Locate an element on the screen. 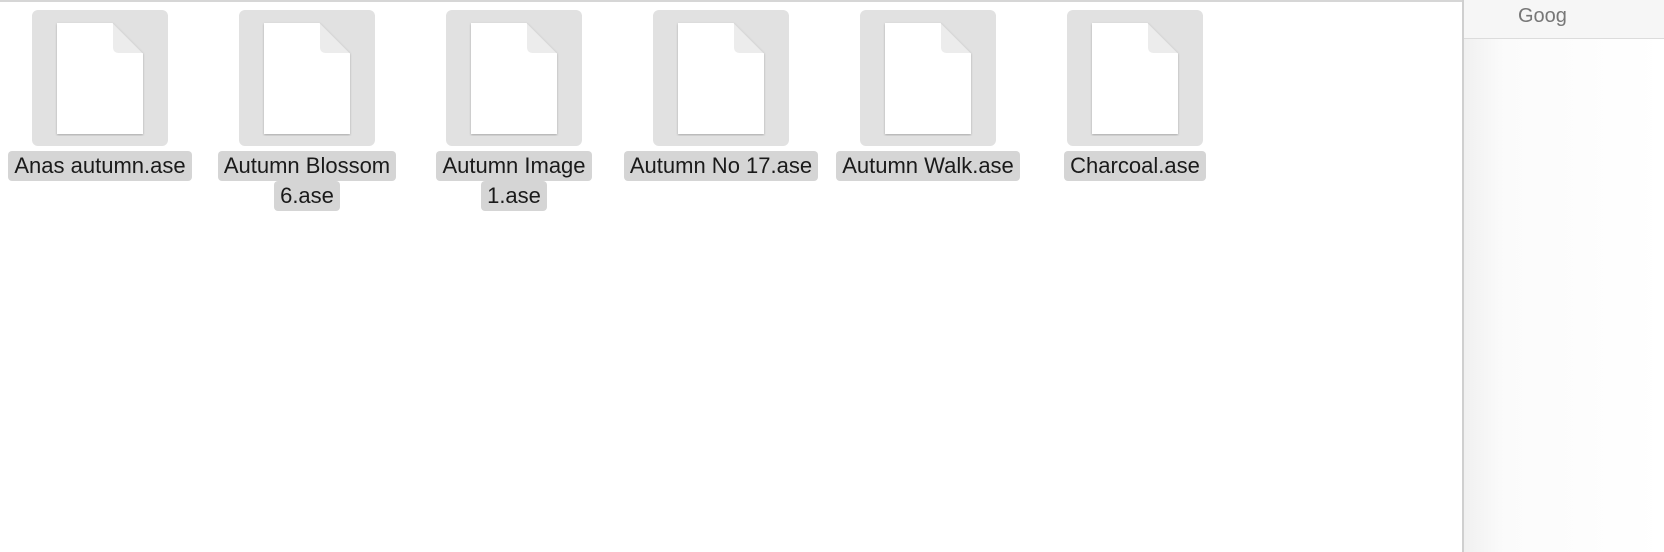  sidebar-title: Goog is located at coordinates (1542, 16).